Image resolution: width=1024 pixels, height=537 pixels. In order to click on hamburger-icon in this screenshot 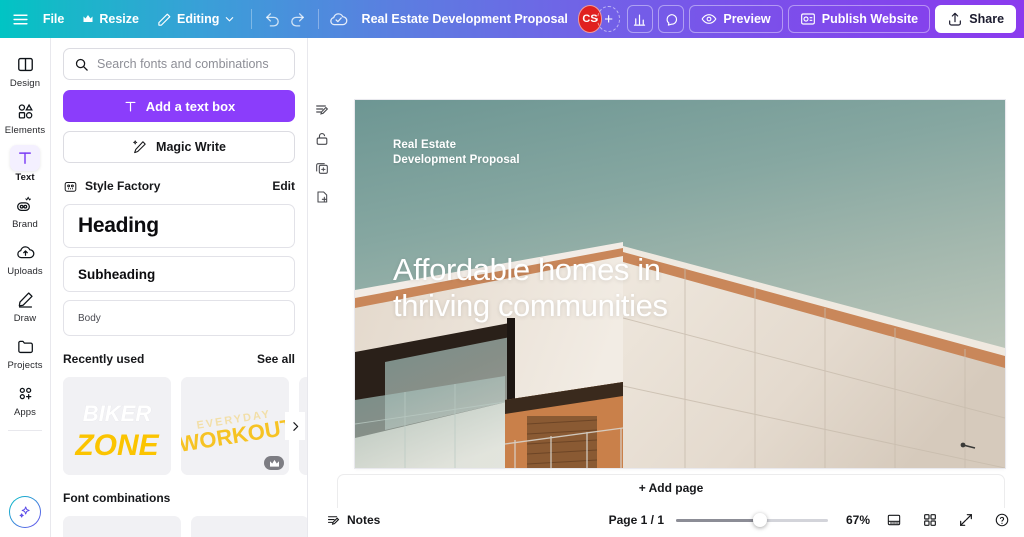, I will do `click(20, 19)`.